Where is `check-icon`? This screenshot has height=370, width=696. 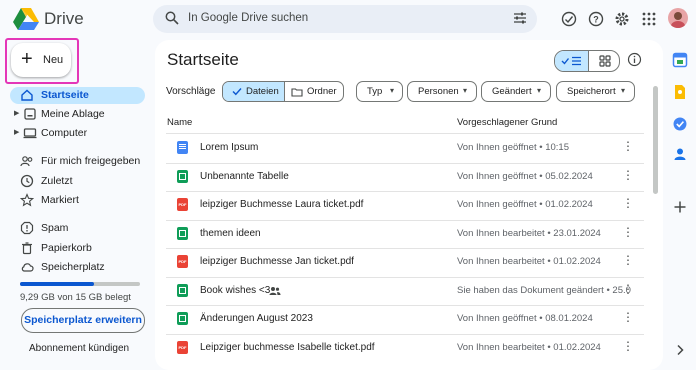
check-icon is located at coordinates (237, 92).